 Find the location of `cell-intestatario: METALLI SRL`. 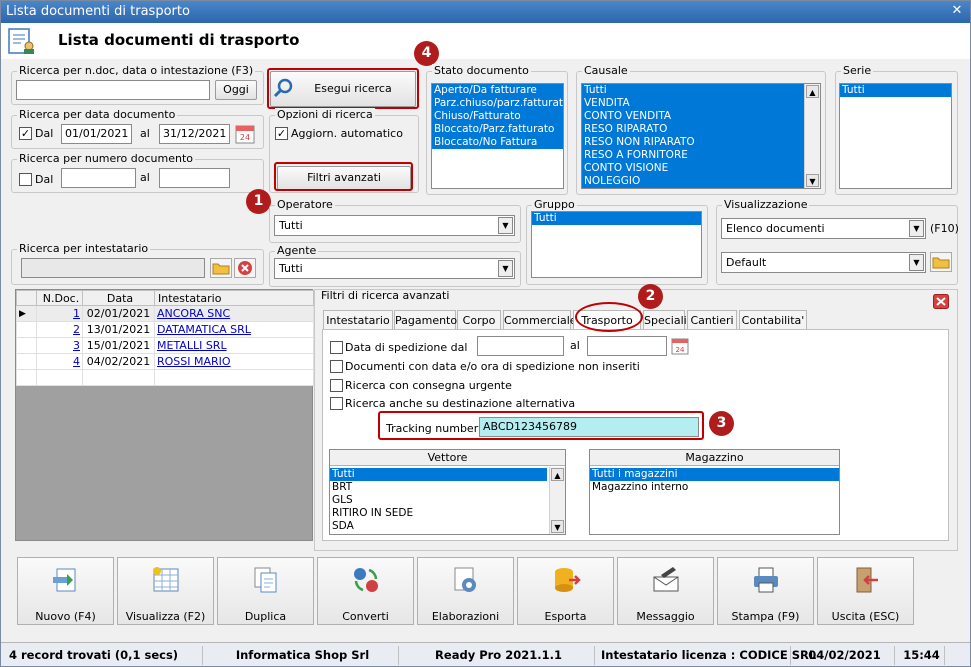

cell-intestatario: METALLI SRL is located at coordinates (234, 345).